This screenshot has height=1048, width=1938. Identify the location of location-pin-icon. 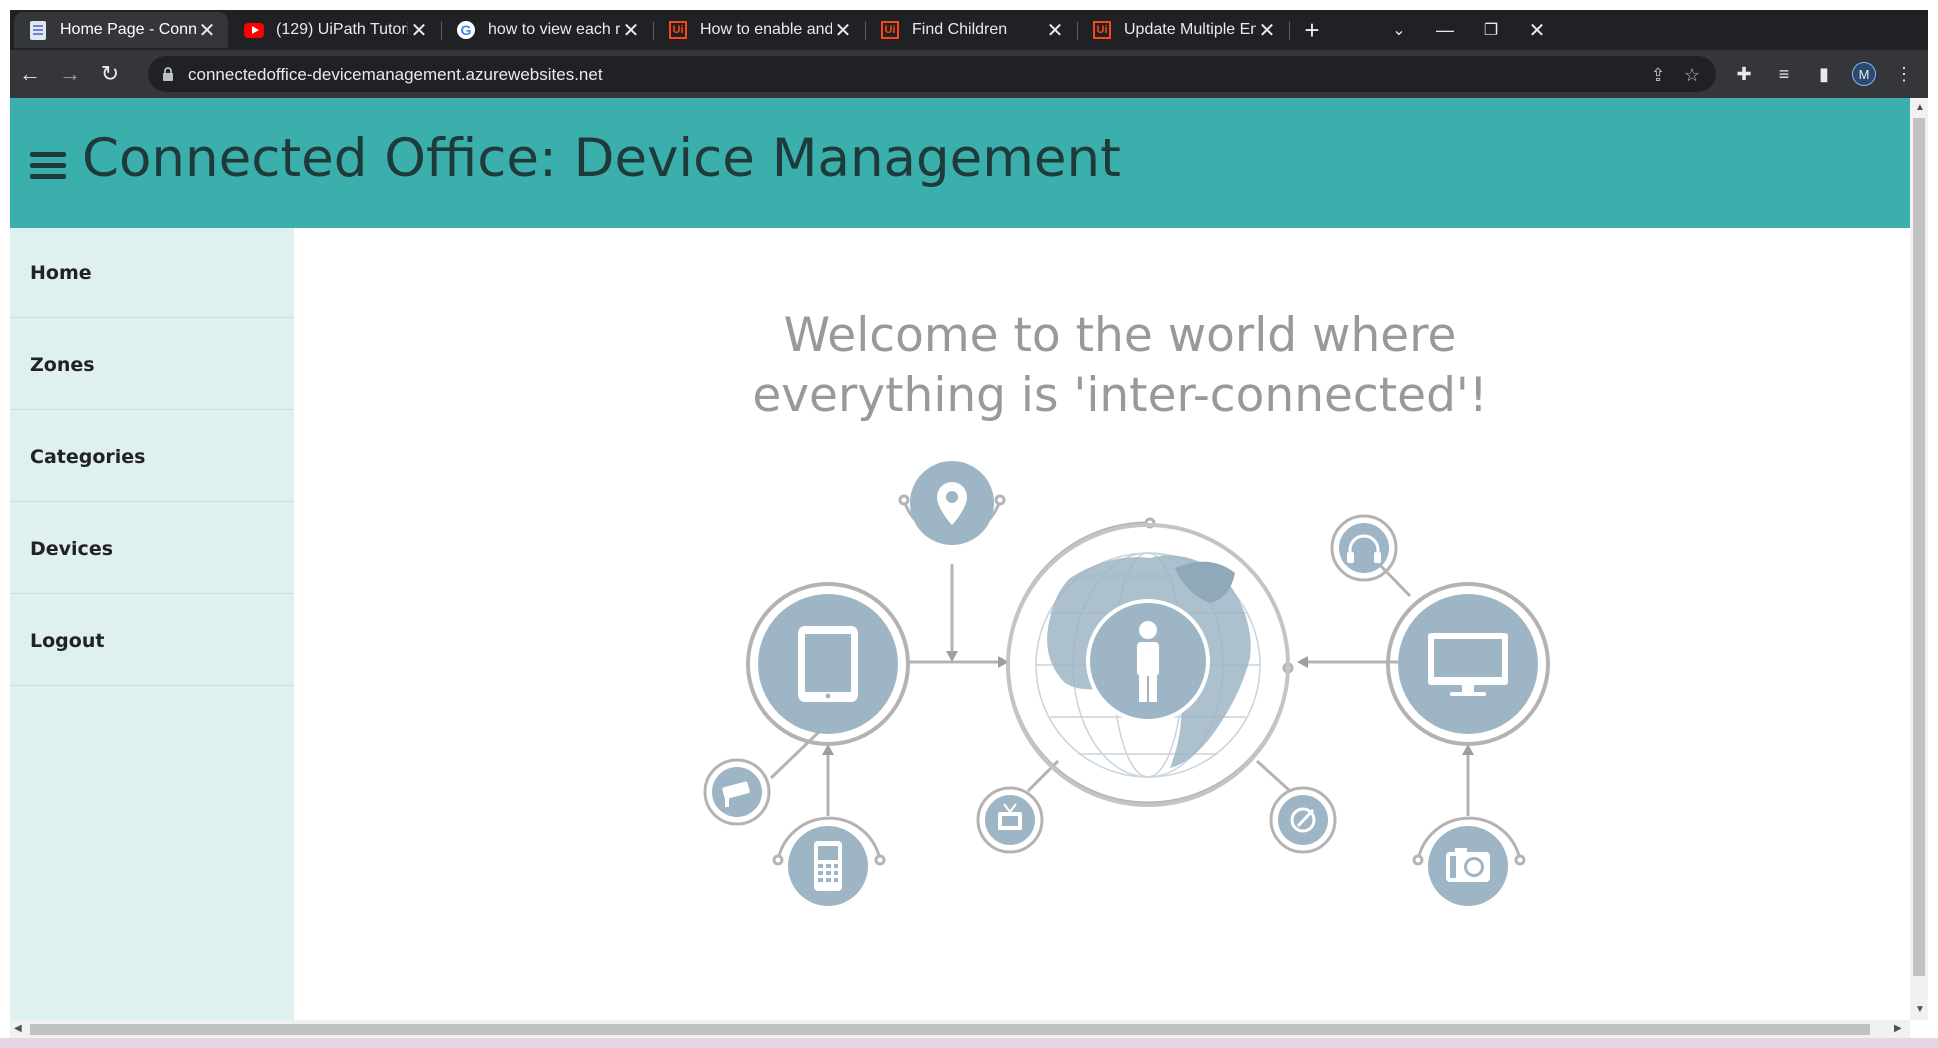
(952, 503).